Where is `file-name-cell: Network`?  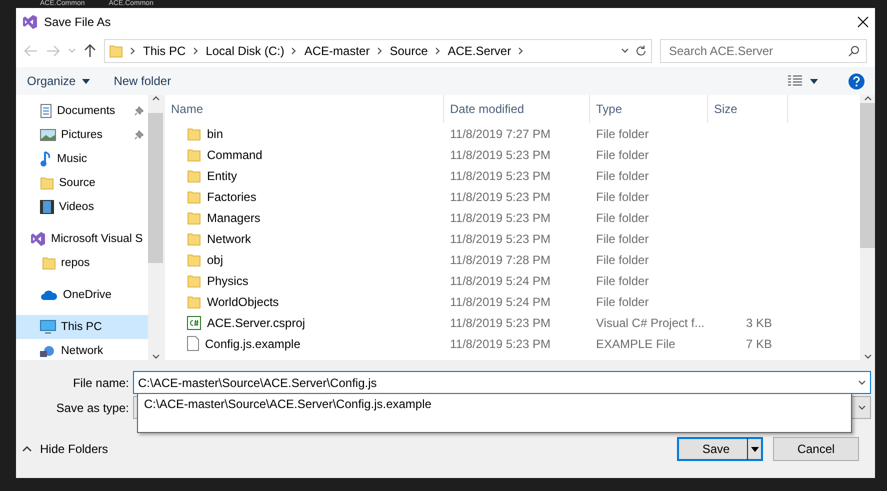 file-name-cell: Network is located at coordinates (304, 239).